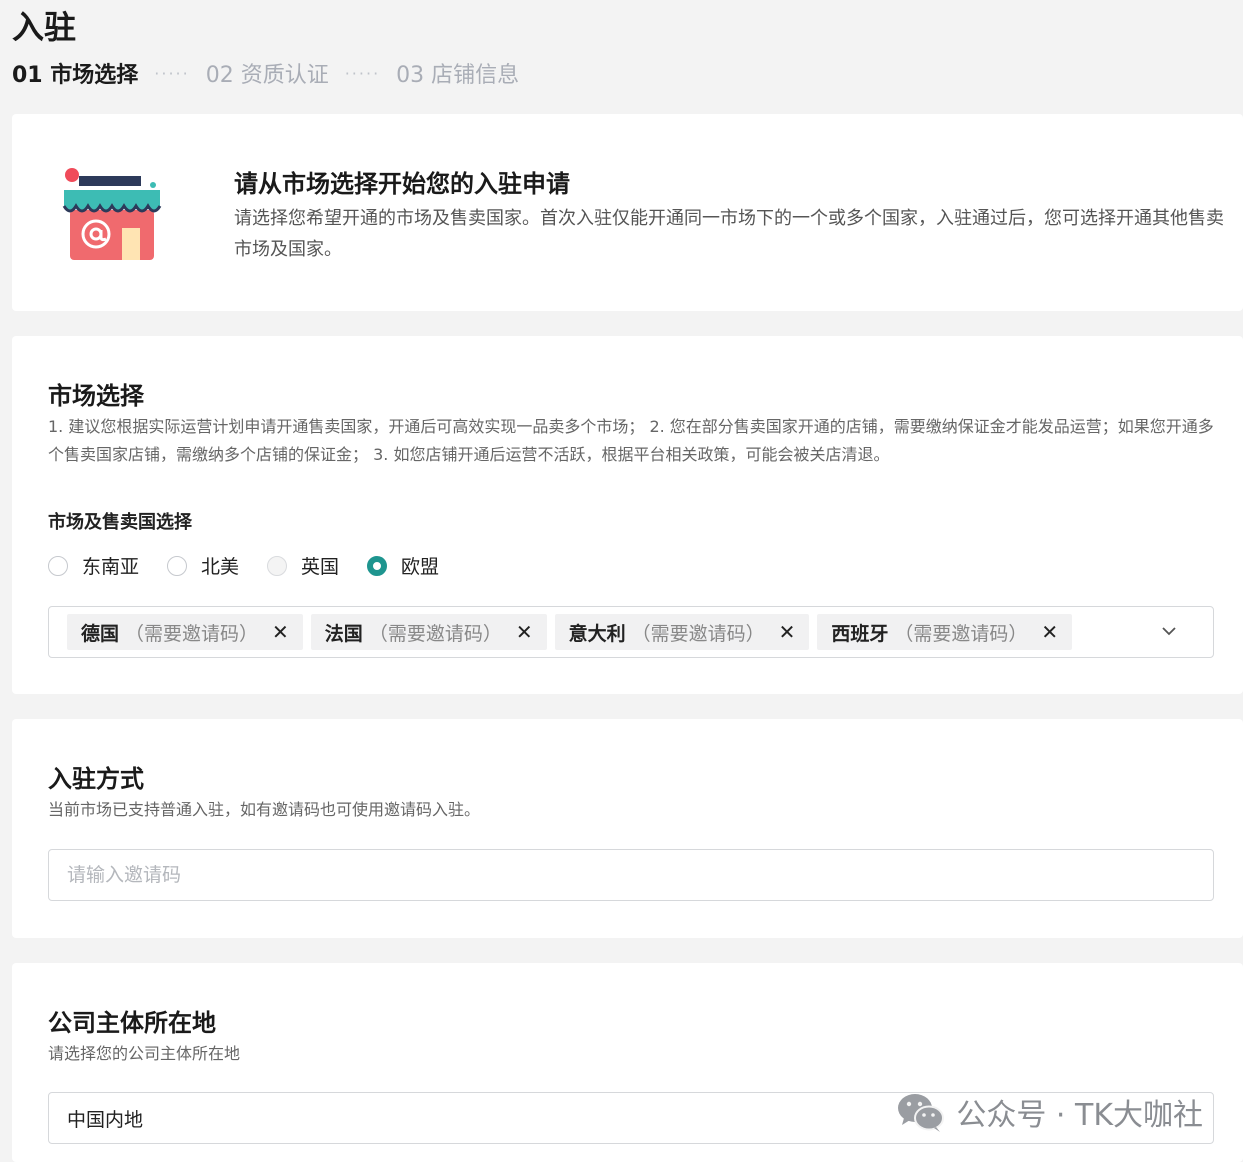 Image resolution: width=1243 pixels, height=1162 pixels. I want to click on radio-label: 北美, so click(220, 567).